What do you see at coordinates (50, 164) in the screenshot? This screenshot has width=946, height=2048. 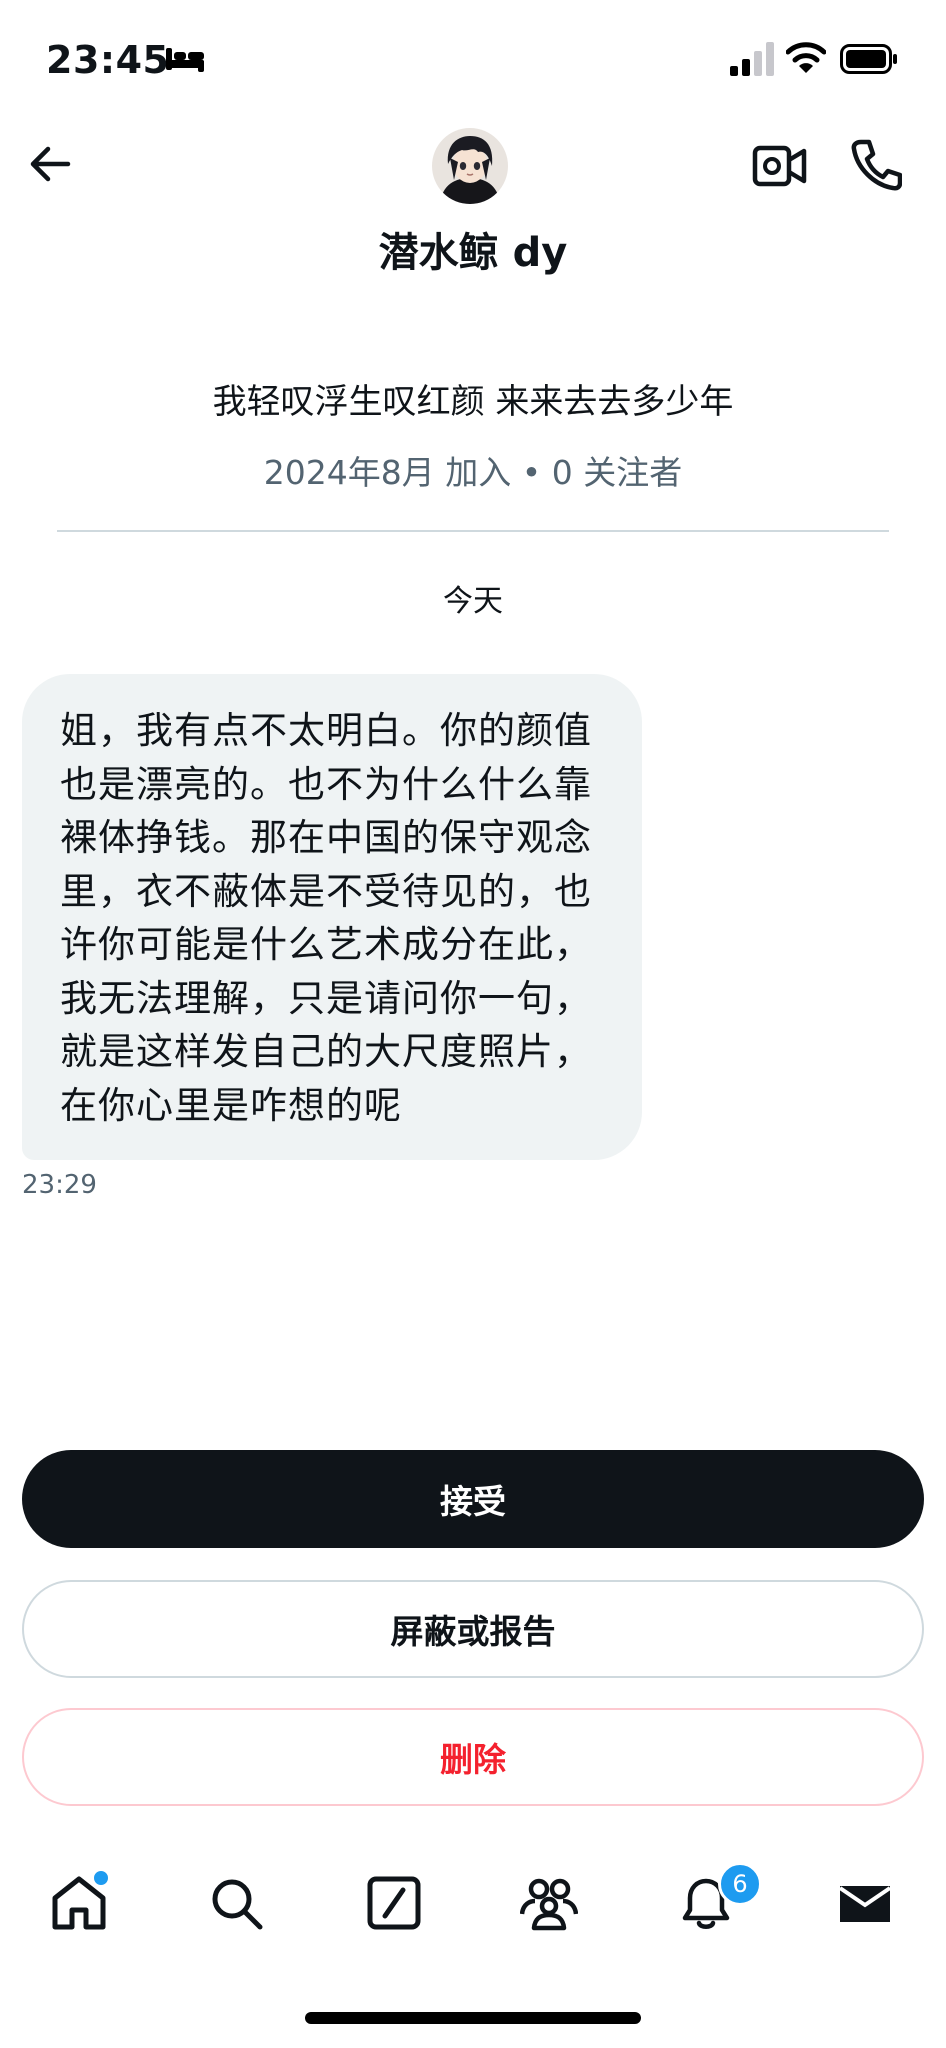 I see `arrow-left-icon` at bounding box center [50, 164].